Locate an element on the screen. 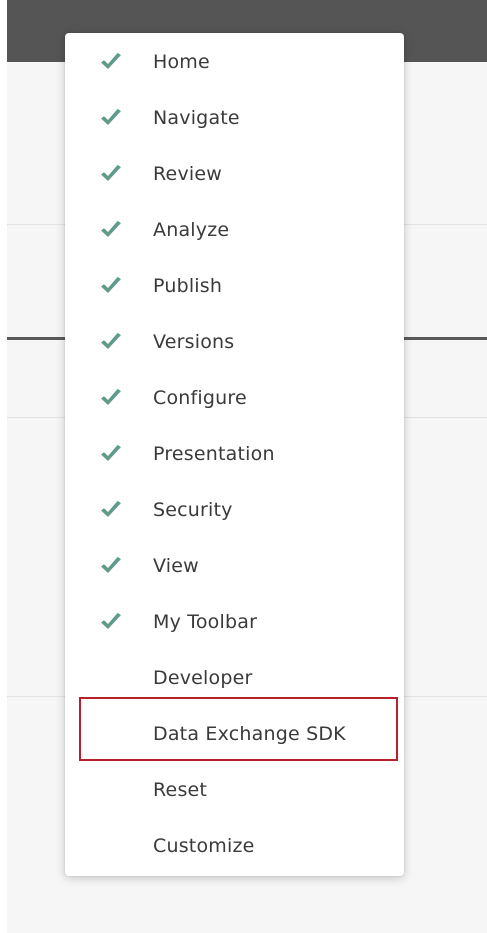 Image resolution: width=487 pixels, height=933 pixels. menu-item-customize: Customize is located at coordinates (234, 846).